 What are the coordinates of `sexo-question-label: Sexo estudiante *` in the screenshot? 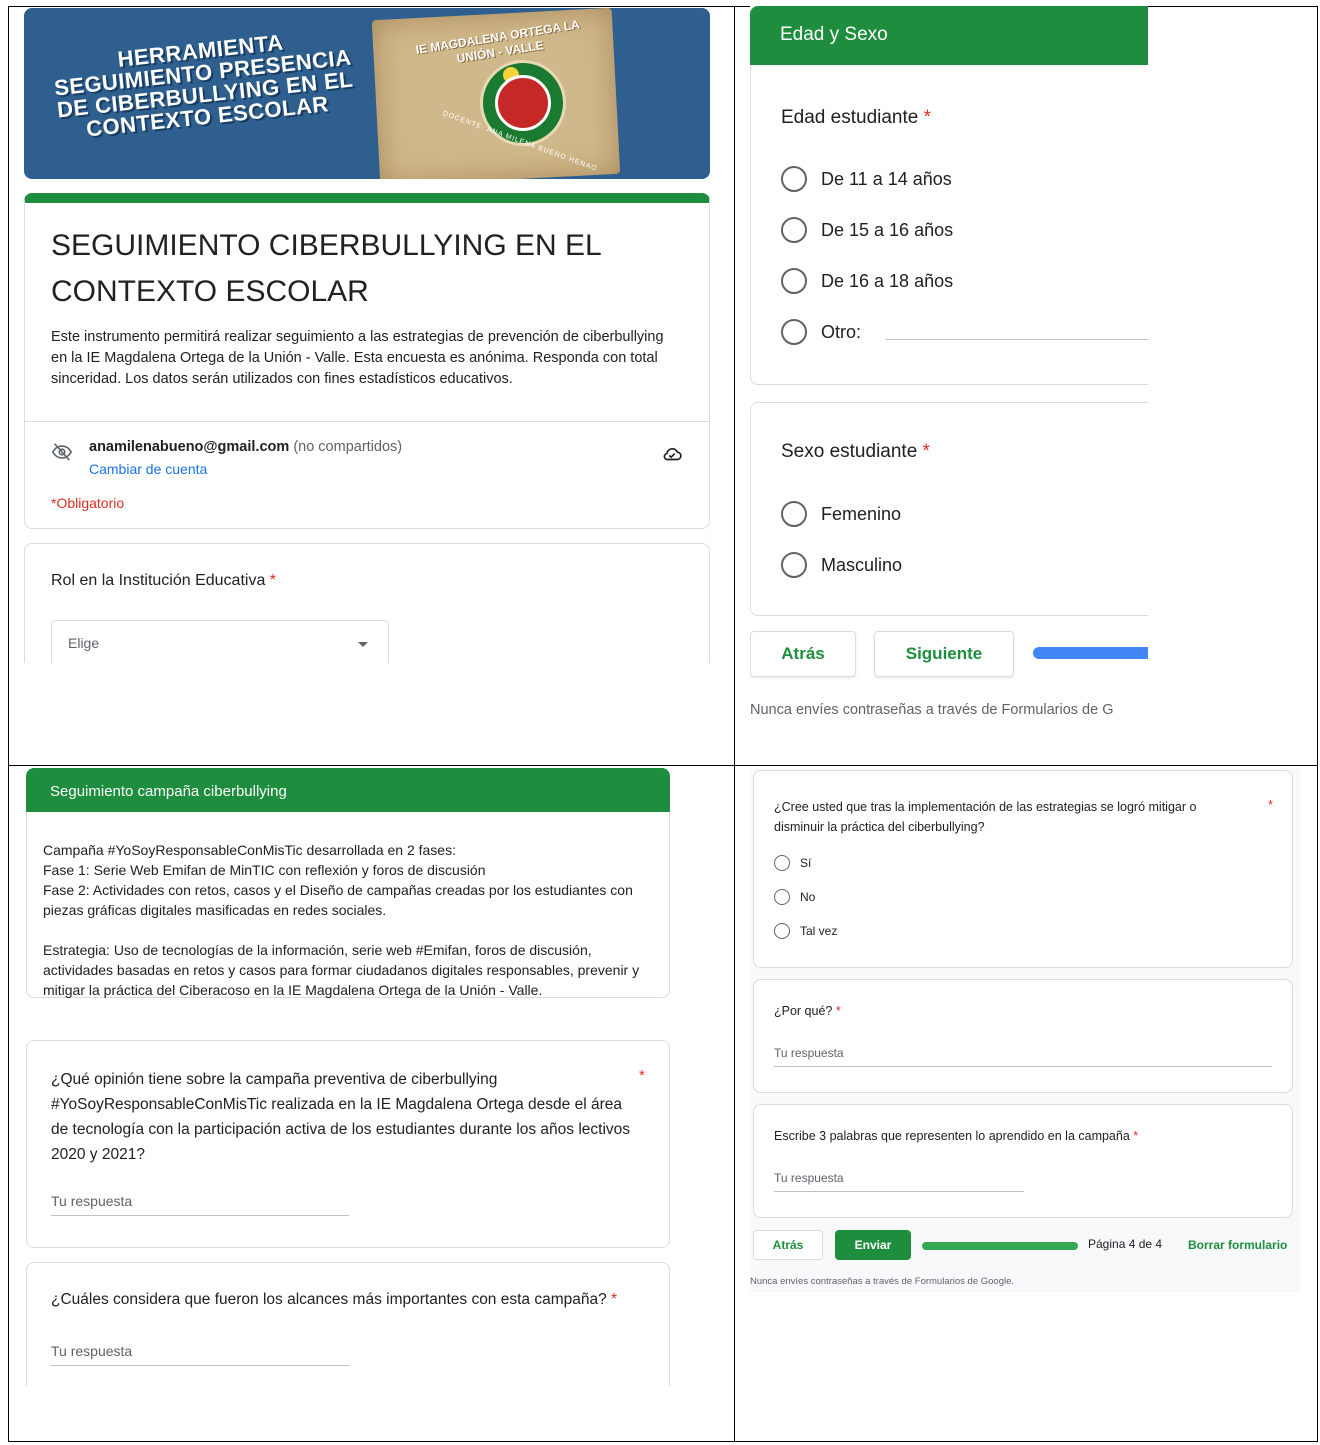 It's located at (855, 452).